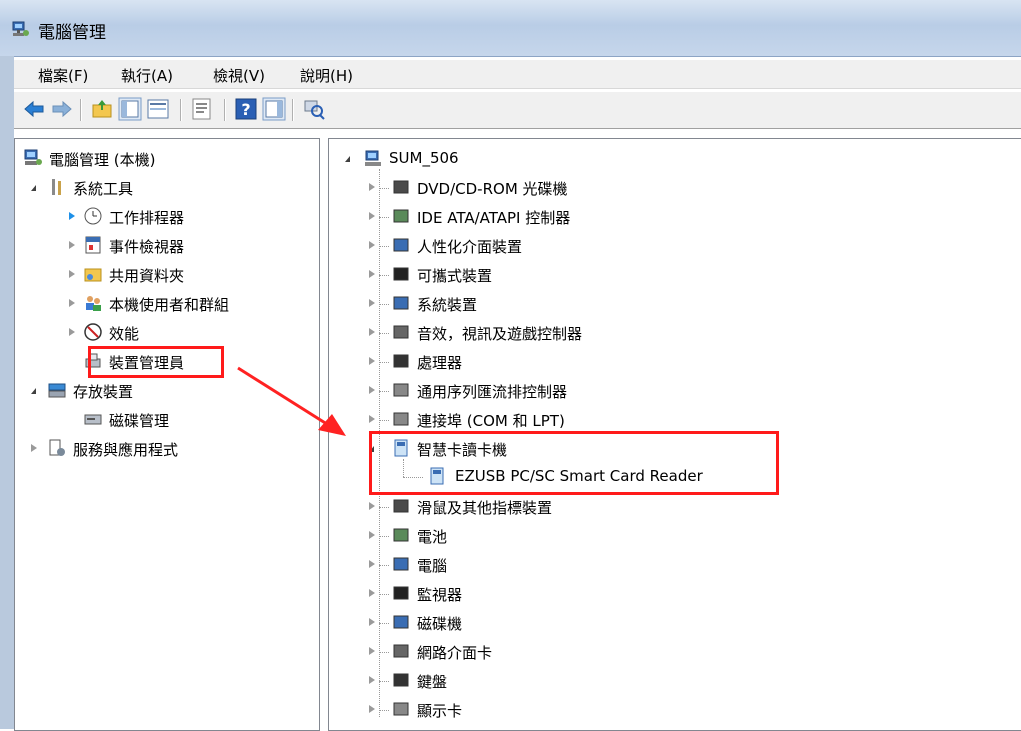 Image resolution: width=1021 pixels, height=731 pixels. Describe the element at coordinates (239, 75) in the screenshot. I see `menu-view: 檢視(V)` at that location.